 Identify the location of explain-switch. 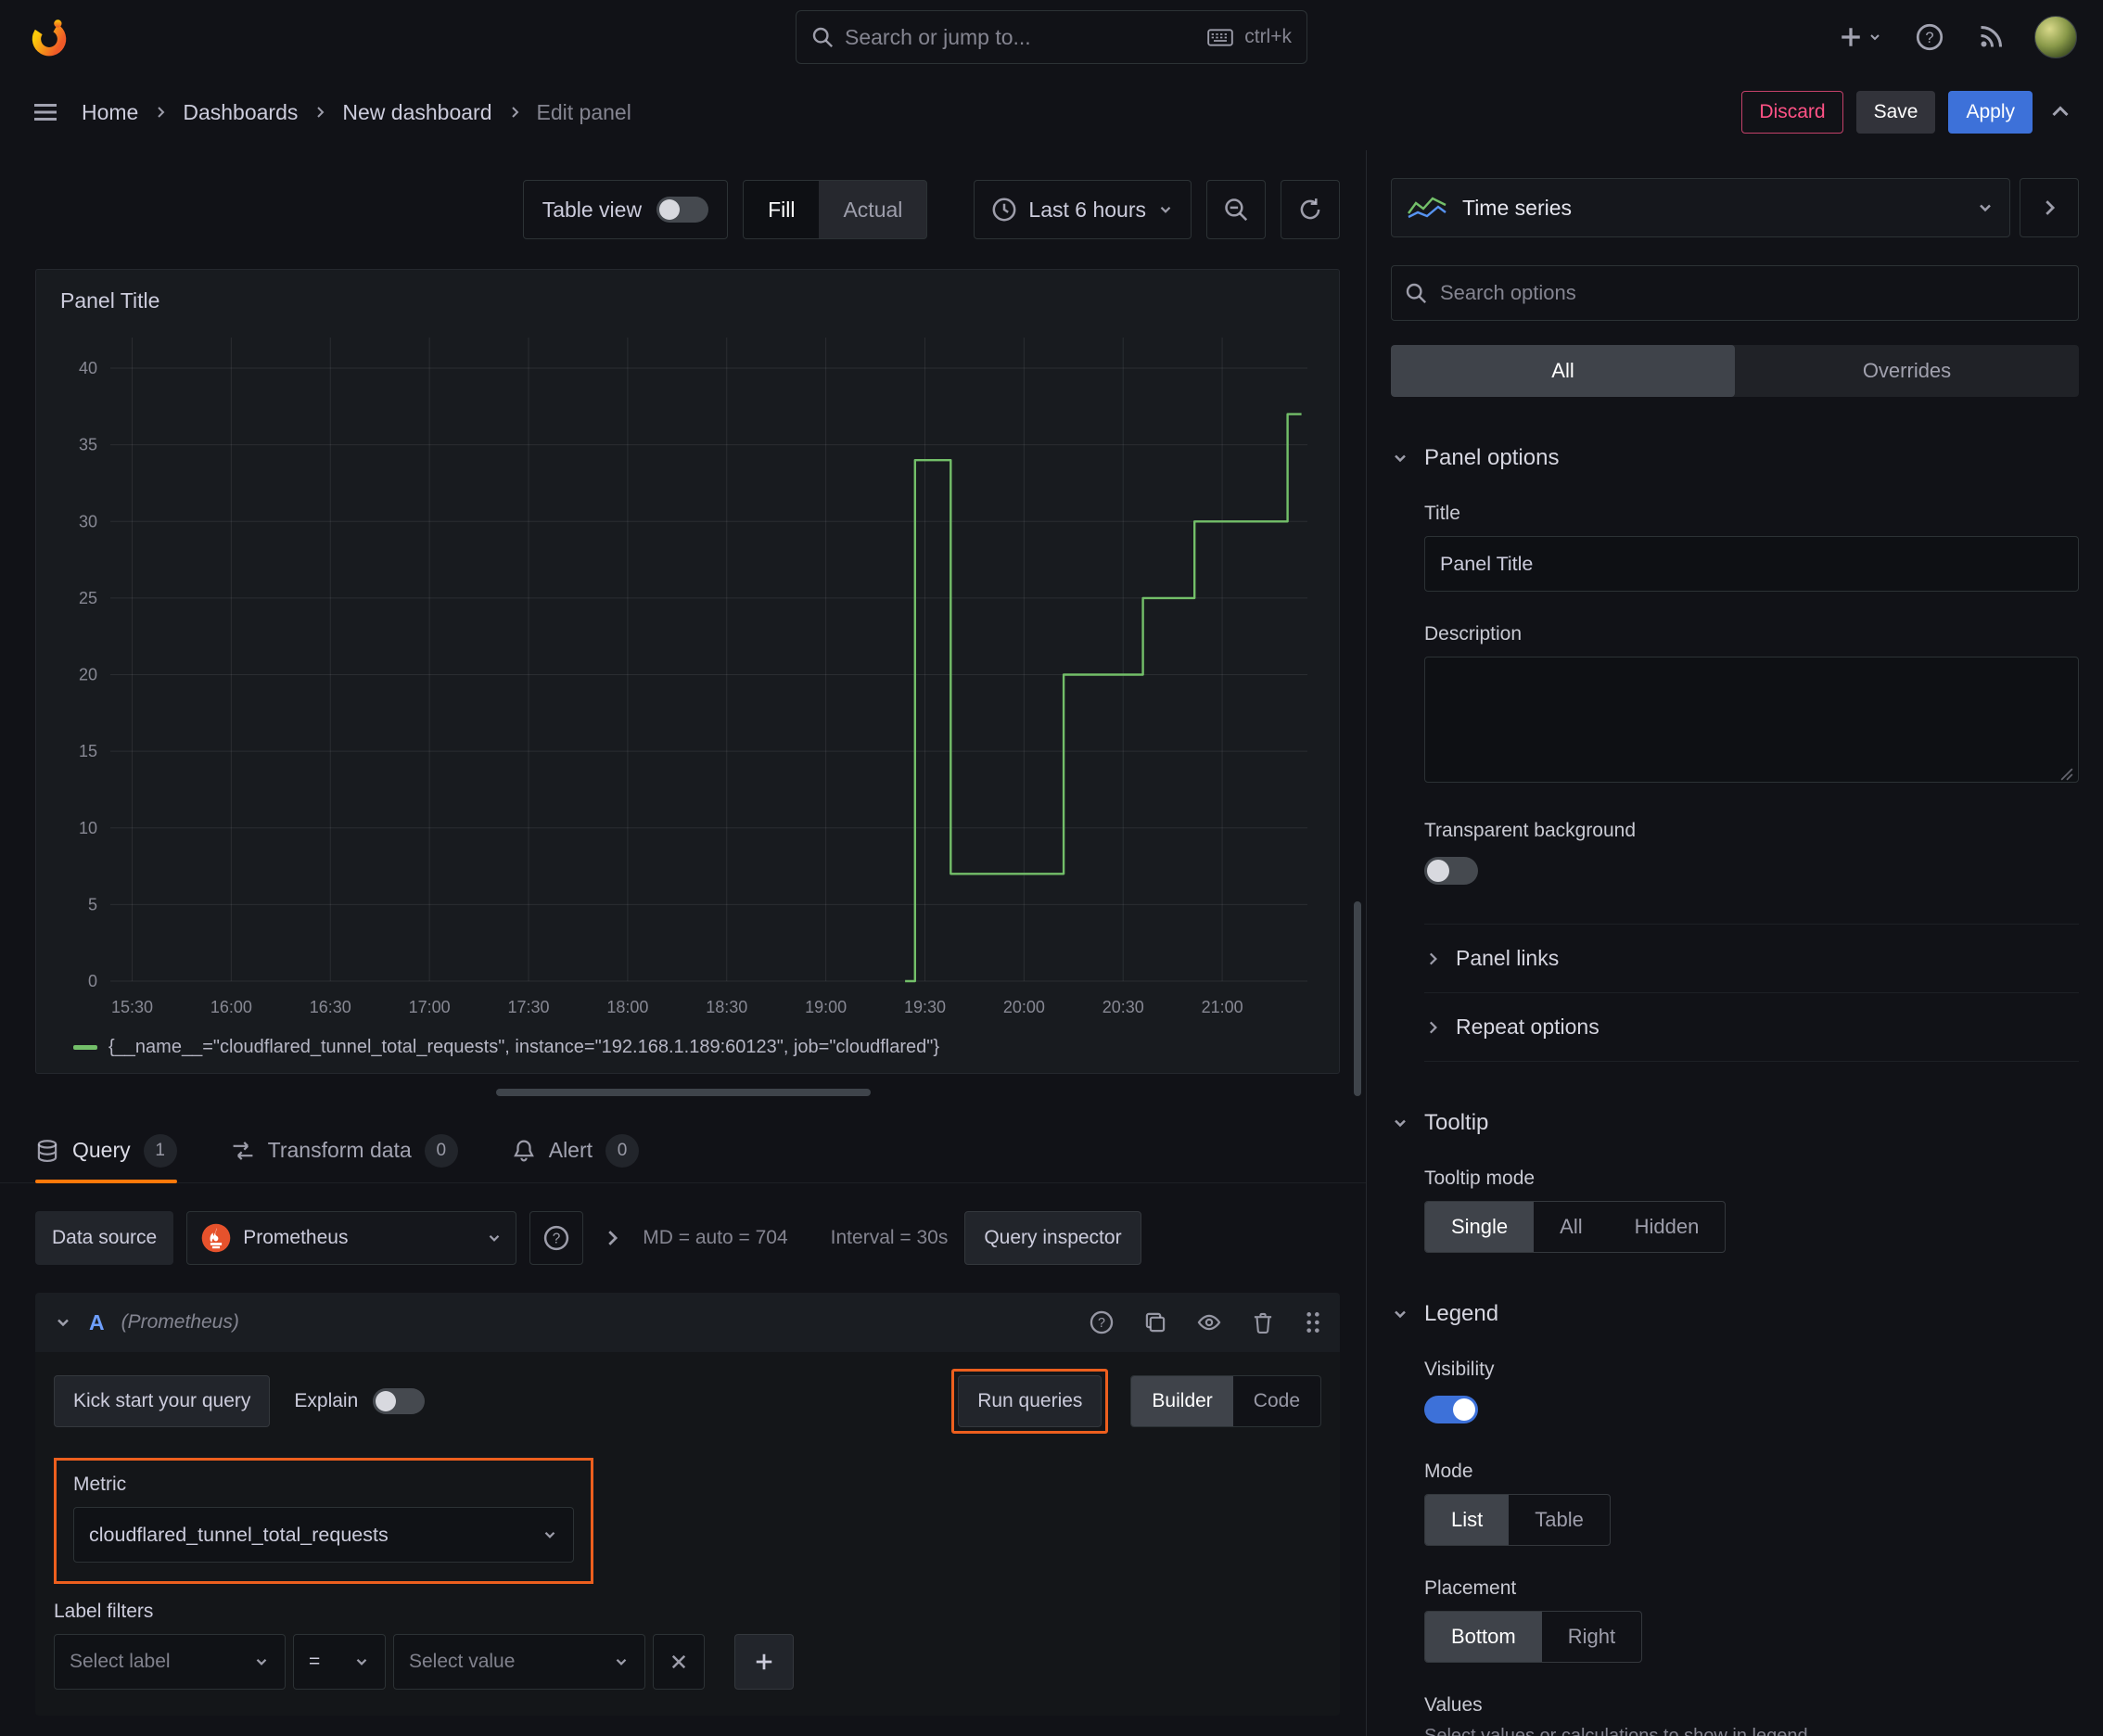
(399, 1401).